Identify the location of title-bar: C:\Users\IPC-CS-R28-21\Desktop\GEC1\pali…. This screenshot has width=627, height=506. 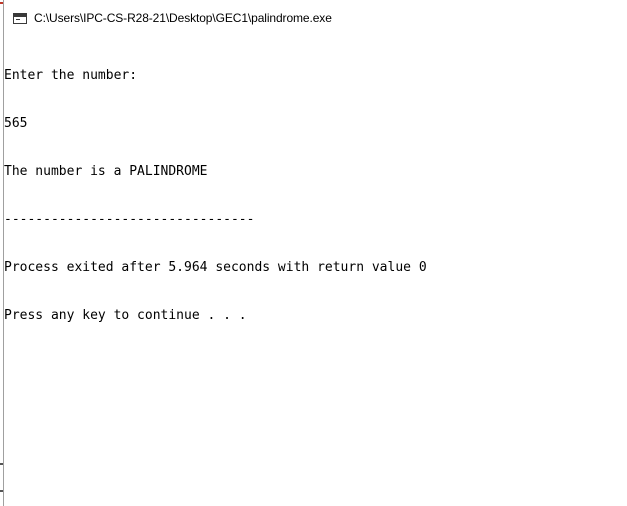
(315, 18).